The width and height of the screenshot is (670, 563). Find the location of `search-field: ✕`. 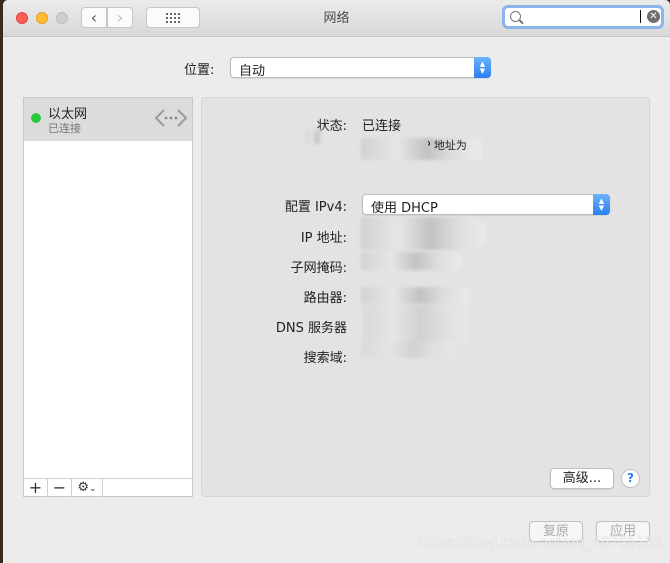

search-field: ✕ is located at coordinates (583, 17).